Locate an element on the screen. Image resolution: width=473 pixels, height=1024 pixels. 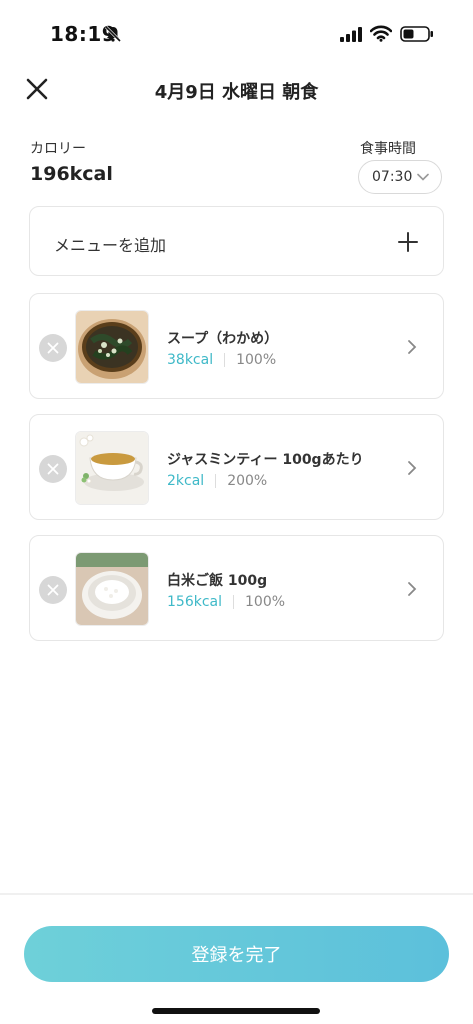
plus-icon is located at coordinates (408, 242).